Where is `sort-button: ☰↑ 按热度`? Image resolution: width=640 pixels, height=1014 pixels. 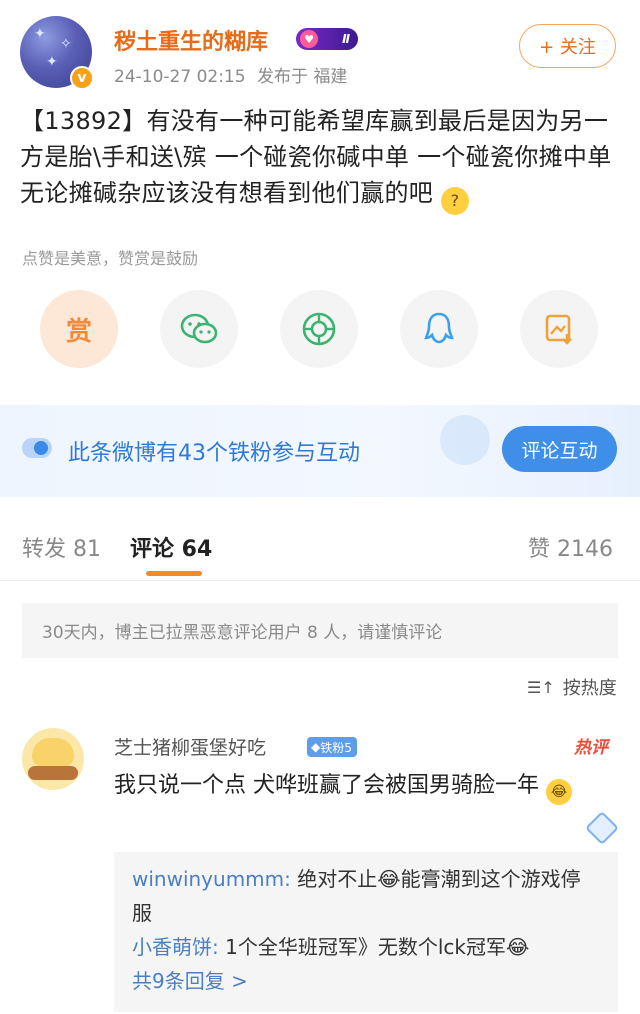
sort-button: ☰↑ 按热度 is located at coordinates (572, 687).